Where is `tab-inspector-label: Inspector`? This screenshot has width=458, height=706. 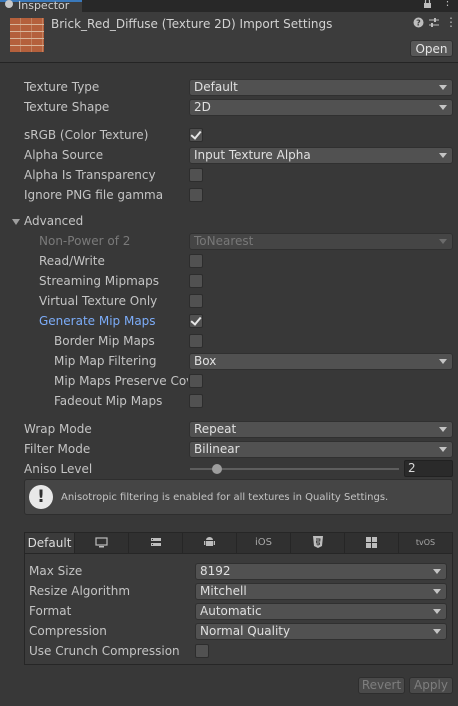 tab-inspector-label: Inspector is located at coordinates (44, 6).